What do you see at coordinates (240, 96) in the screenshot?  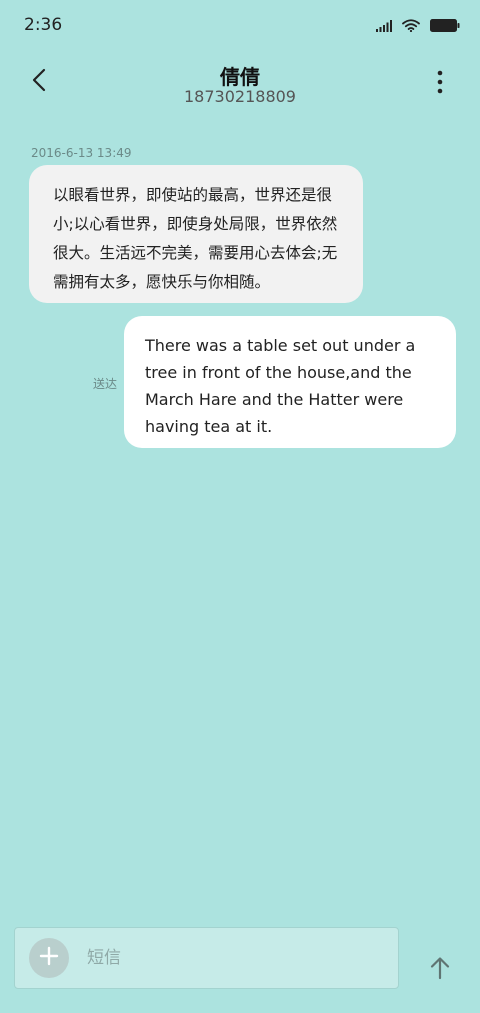 I see `contact-number: 18730218809` at bounding box center [240, 96].